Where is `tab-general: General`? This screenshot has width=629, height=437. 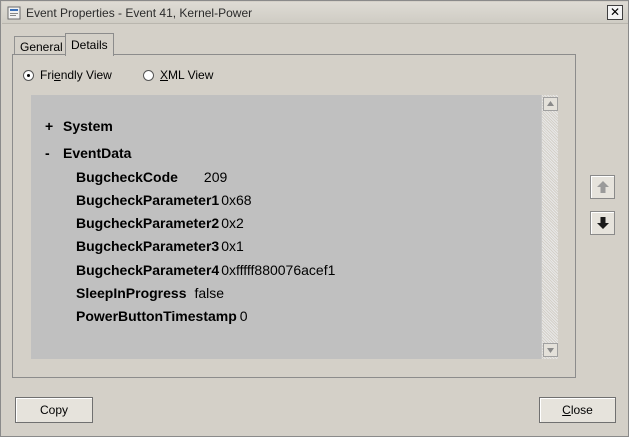 tab-general: General is located at coordinates (41, 45).